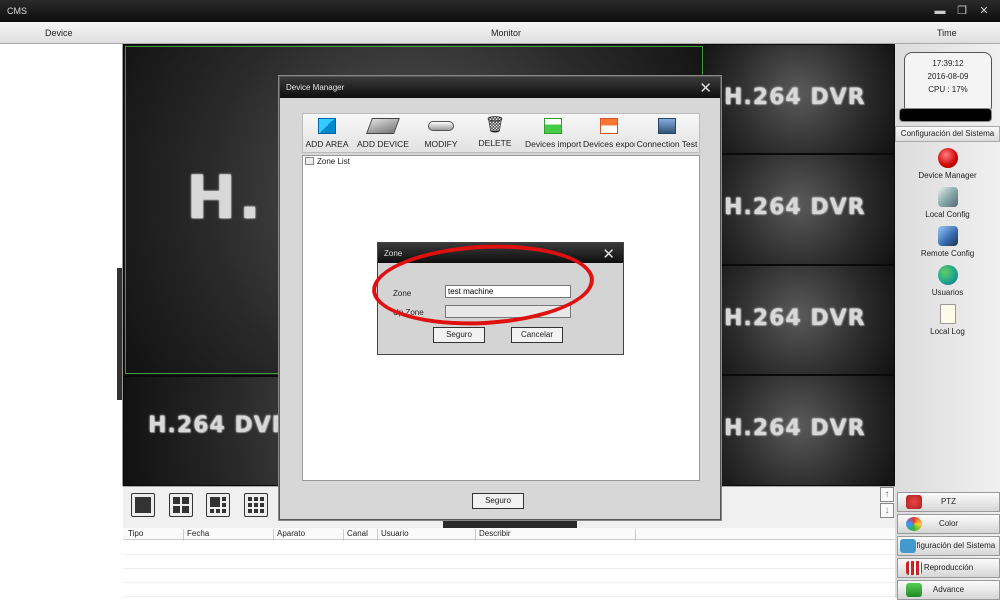 The width and height of the screenshot is (1000, 600). I want to click on zone-title: Zone, so click(393, 253).